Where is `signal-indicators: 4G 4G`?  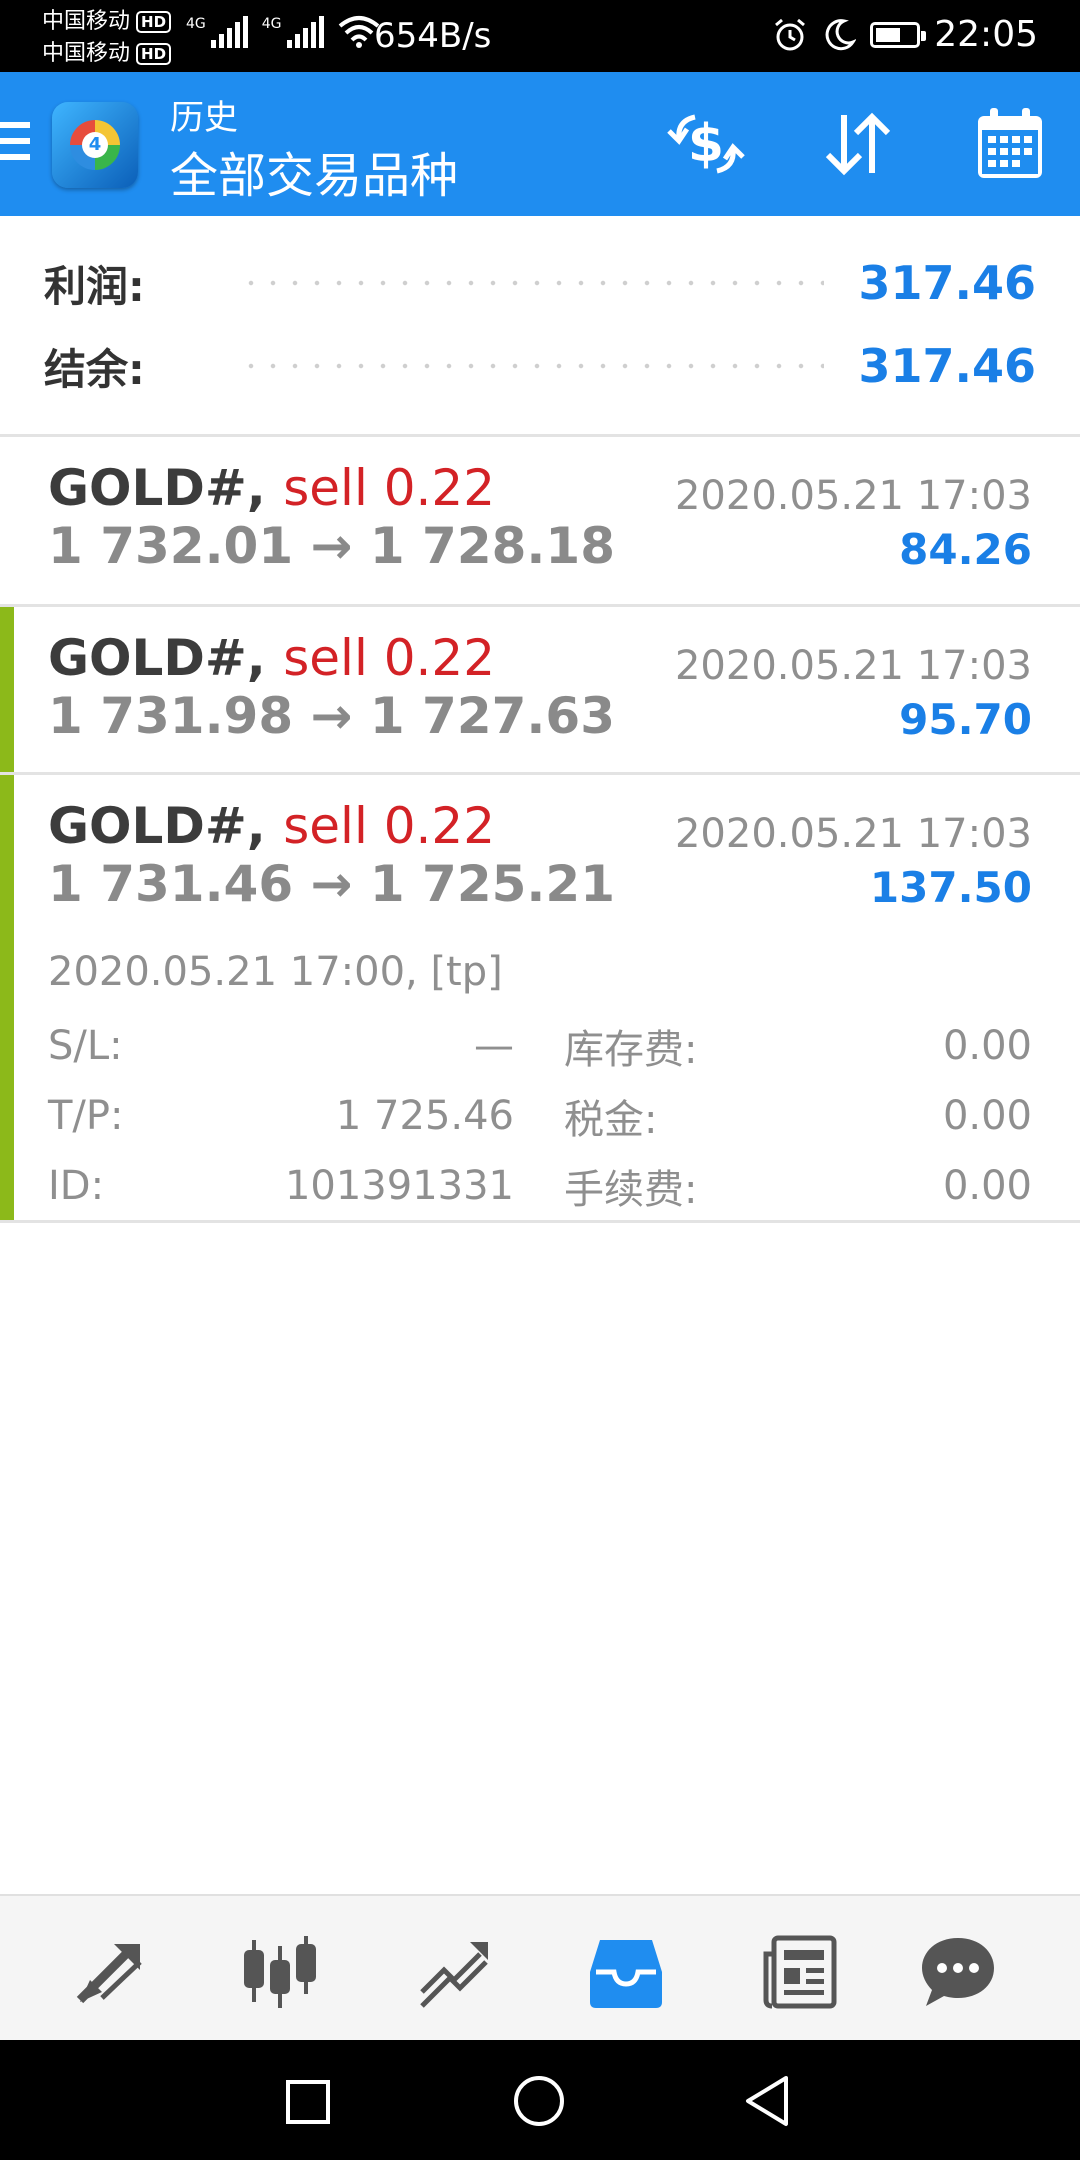 signal-indicators: 4G 4G is located at coordinates (283, 31).